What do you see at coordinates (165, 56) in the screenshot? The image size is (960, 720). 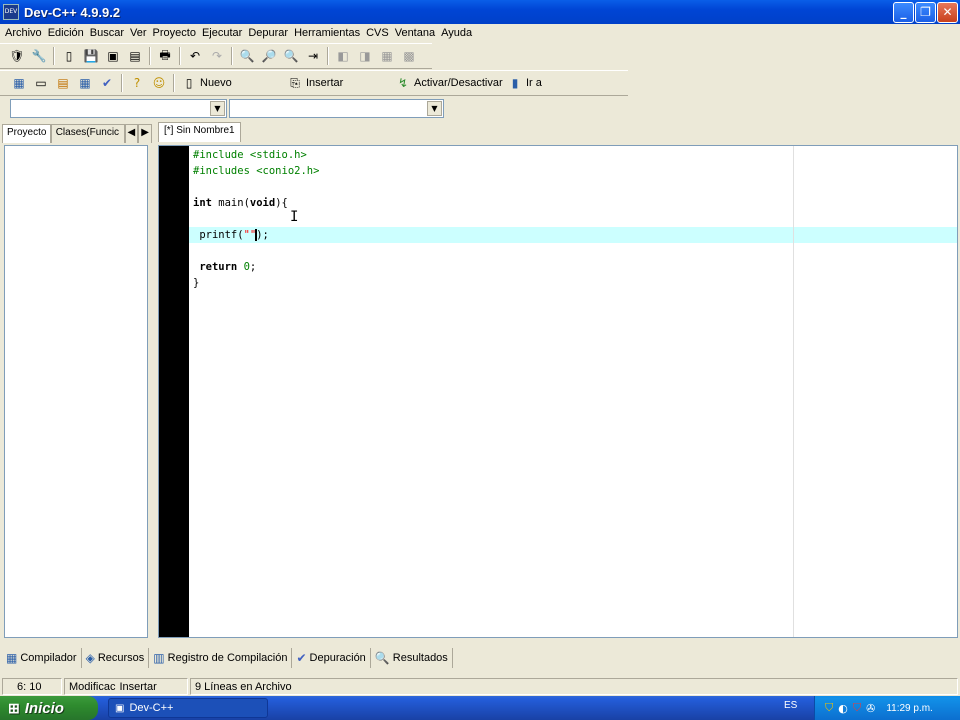 I see `print-icon: 🖶` at bounding box center [165, 56].